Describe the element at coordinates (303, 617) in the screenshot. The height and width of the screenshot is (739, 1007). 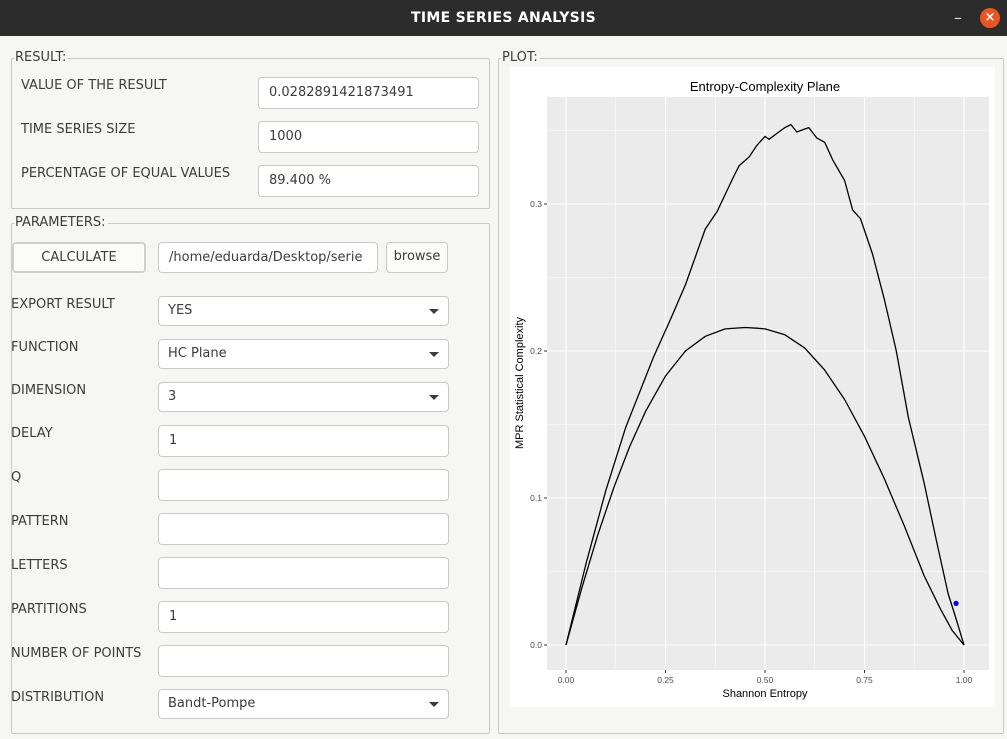
I see `partitions-input: 1` at that location.